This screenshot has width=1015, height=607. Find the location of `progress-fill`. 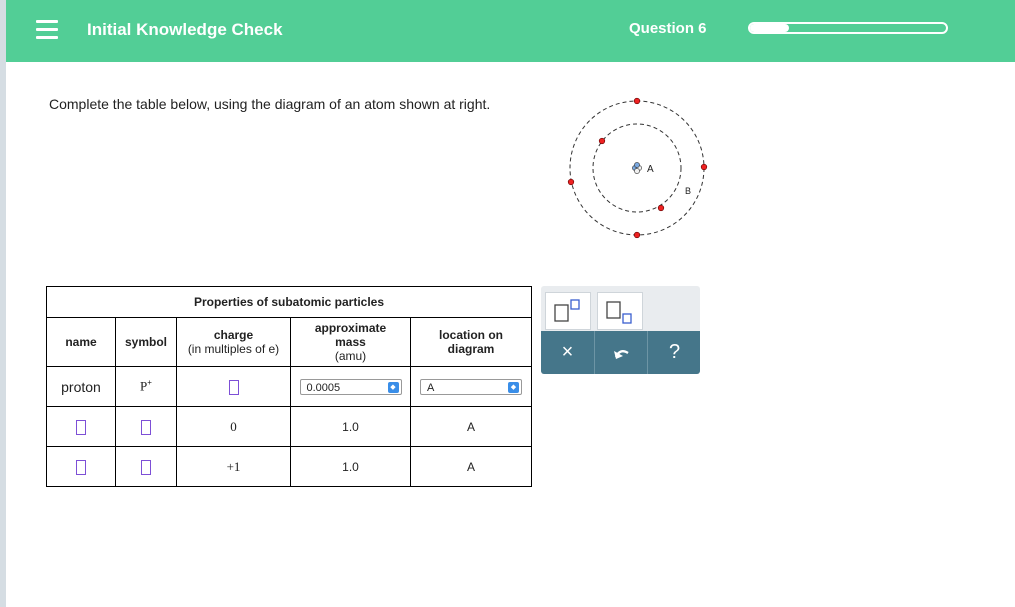

progress-fill is located at coordinates (770, 28).